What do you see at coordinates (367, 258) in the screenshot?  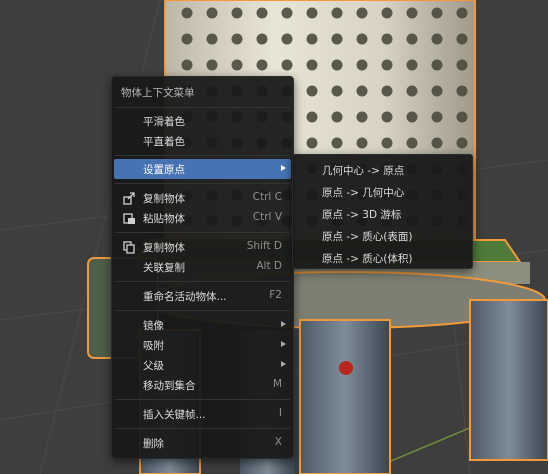 I see `origin-to-center-of-mass-volume-item: 原点 -> 质心(体积)` at bounding box center [367, 258].